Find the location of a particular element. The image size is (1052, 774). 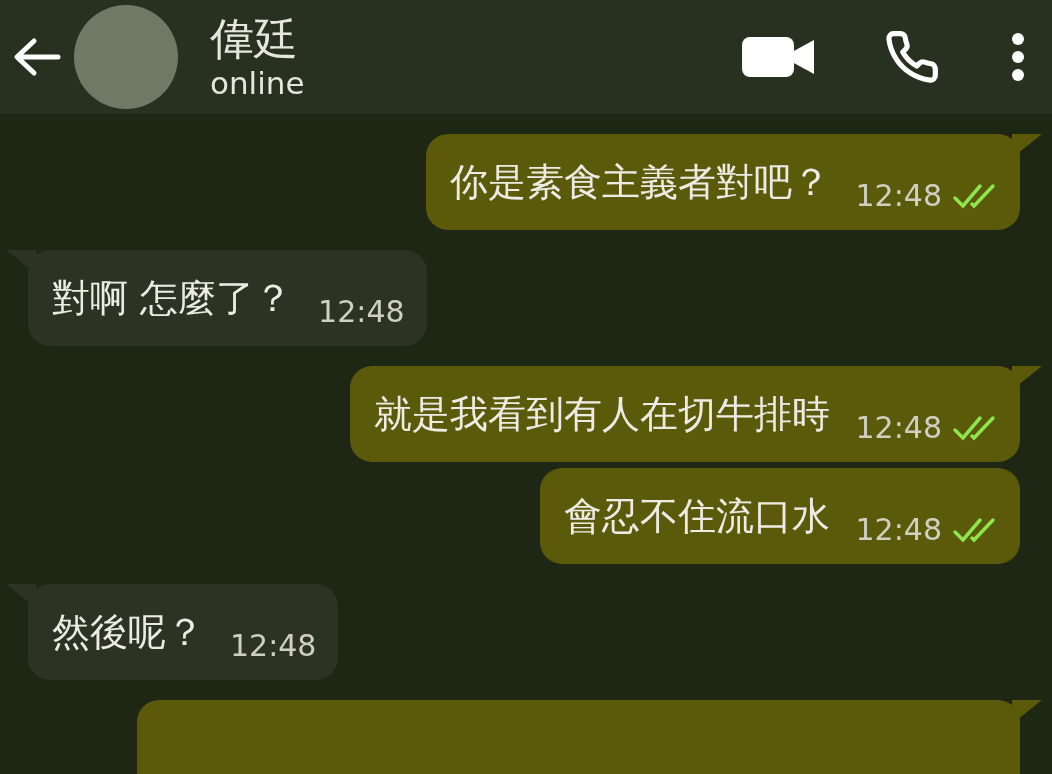

contact-status: online is located at coordinates (258, 83).